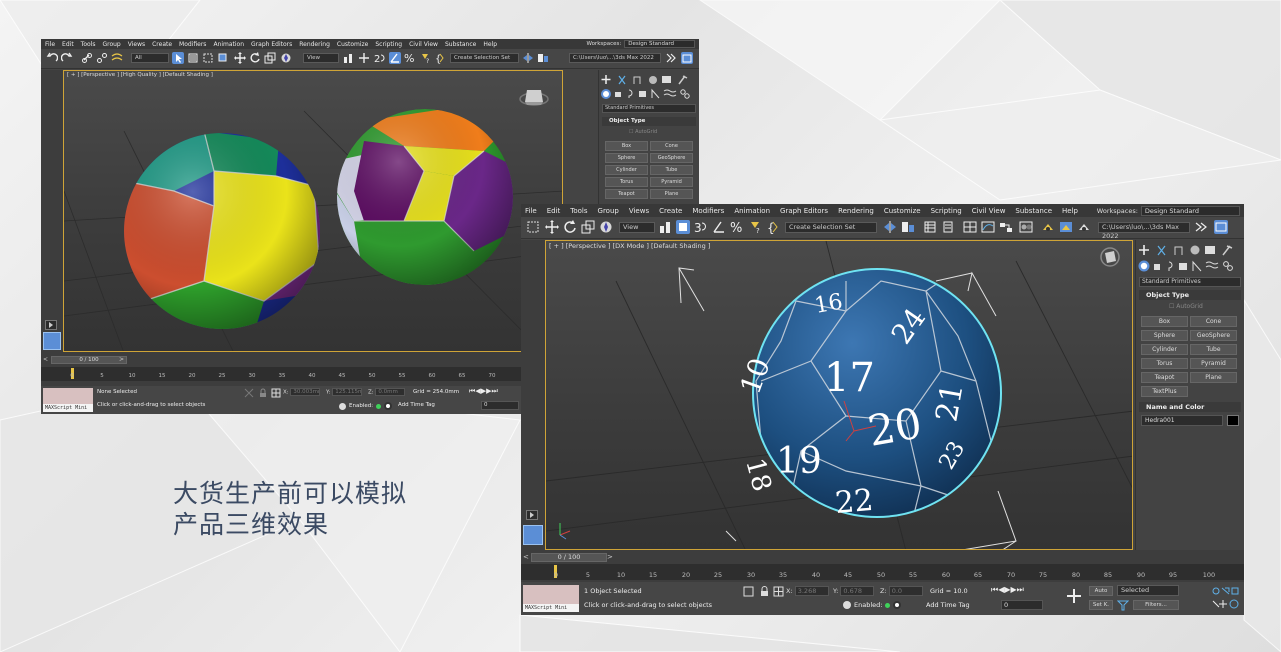  I want to click on menu-customize: Customize, so click(353, 44).